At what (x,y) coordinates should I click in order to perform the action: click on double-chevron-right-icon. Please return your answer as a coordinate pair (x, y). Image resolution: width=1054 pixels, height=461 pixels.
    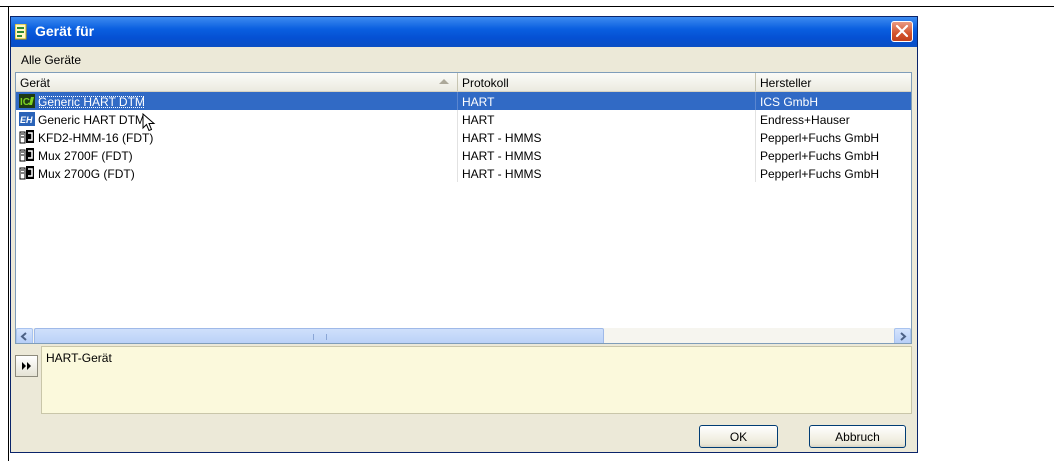
    Looking at the image, I should click on (26, 366).